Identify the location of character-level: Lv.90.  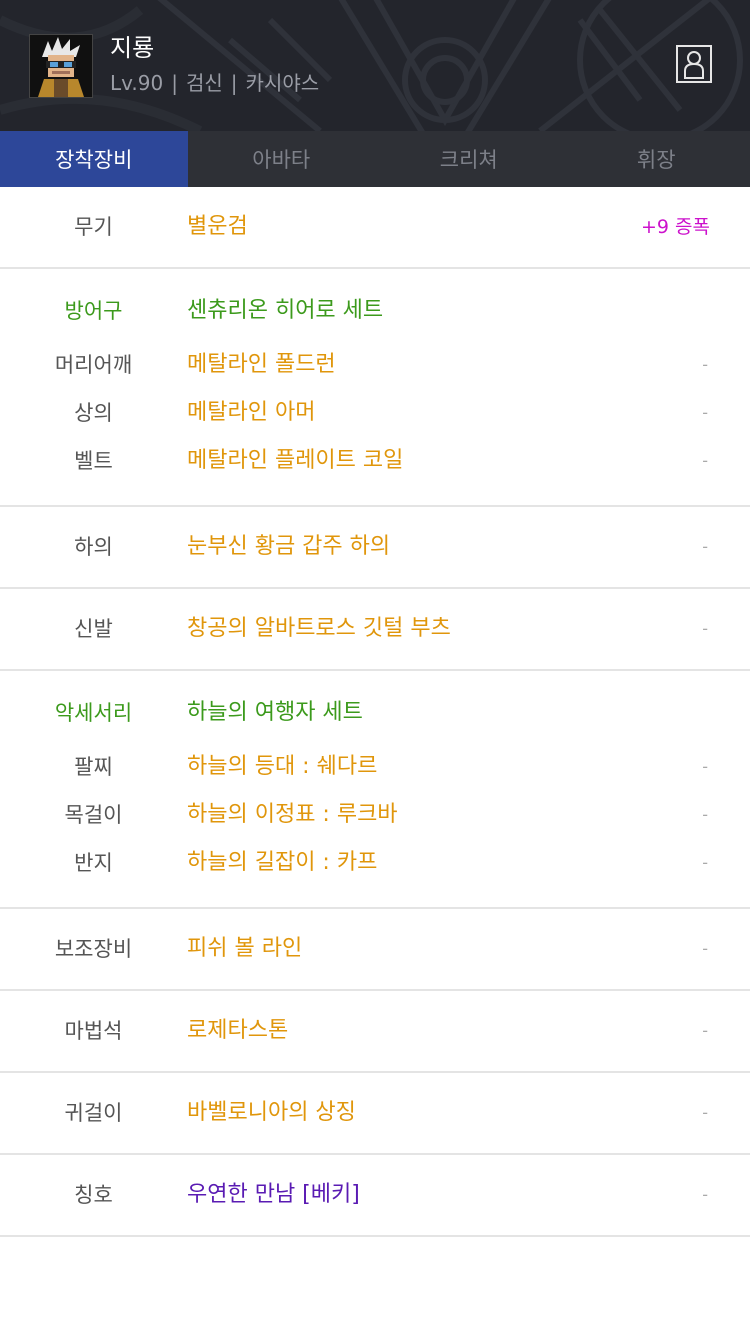
(137, 83).